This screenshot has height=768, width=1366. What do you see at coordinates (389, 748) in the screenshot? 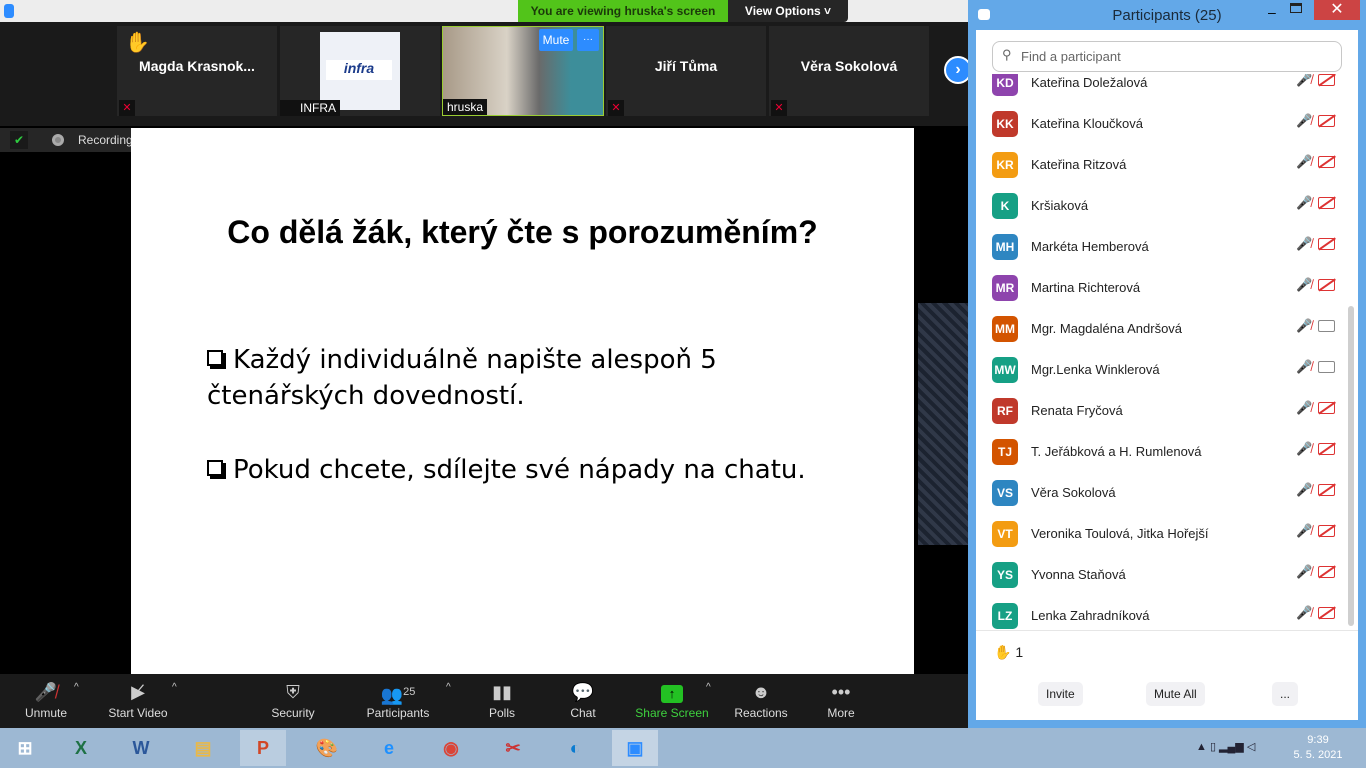
I see `internet-explorer-icon: e` at bounding box center [389, 748].